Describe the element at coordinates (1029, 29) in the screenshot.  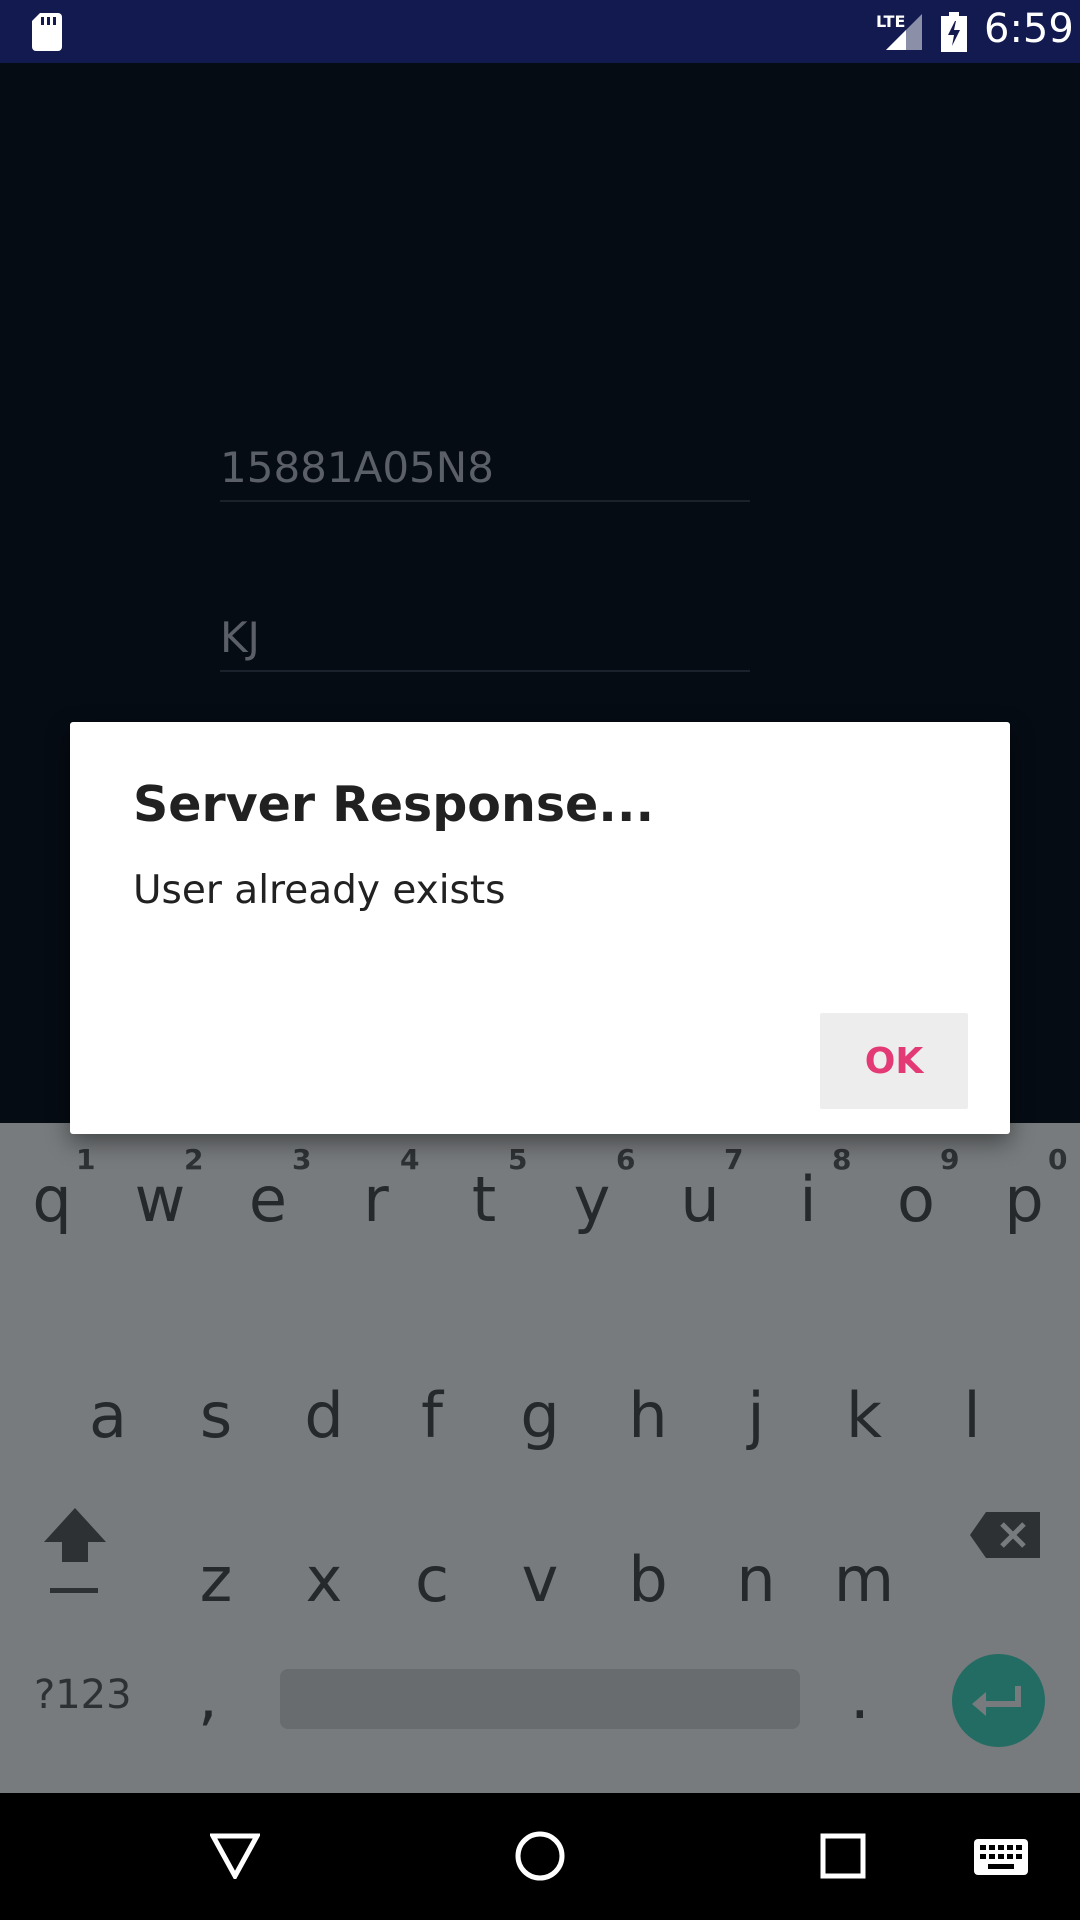
I see `clock: 6:59` at that location.